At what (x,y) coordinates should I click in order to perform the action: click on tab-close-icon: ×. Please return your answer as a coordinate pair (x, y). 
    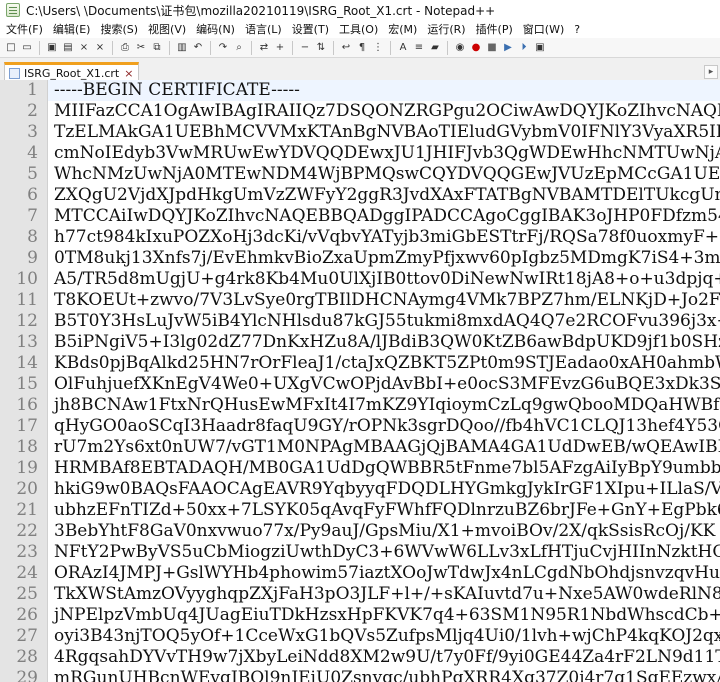
    Looking at the image, I should click on (128, 73).